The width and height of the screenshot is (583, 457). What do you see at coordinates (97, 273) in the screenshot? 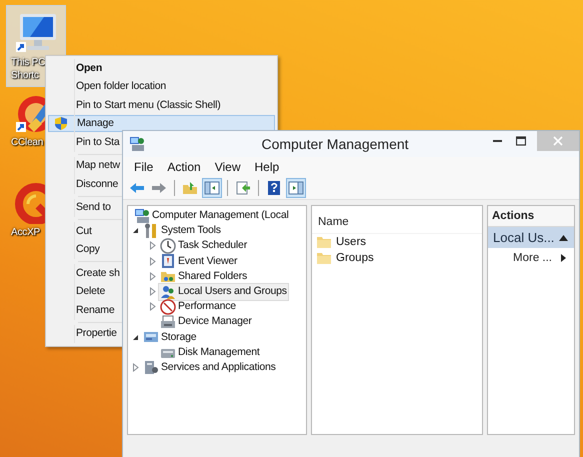
I see `menu-item: Create sh` at bounding box center [97, 273].